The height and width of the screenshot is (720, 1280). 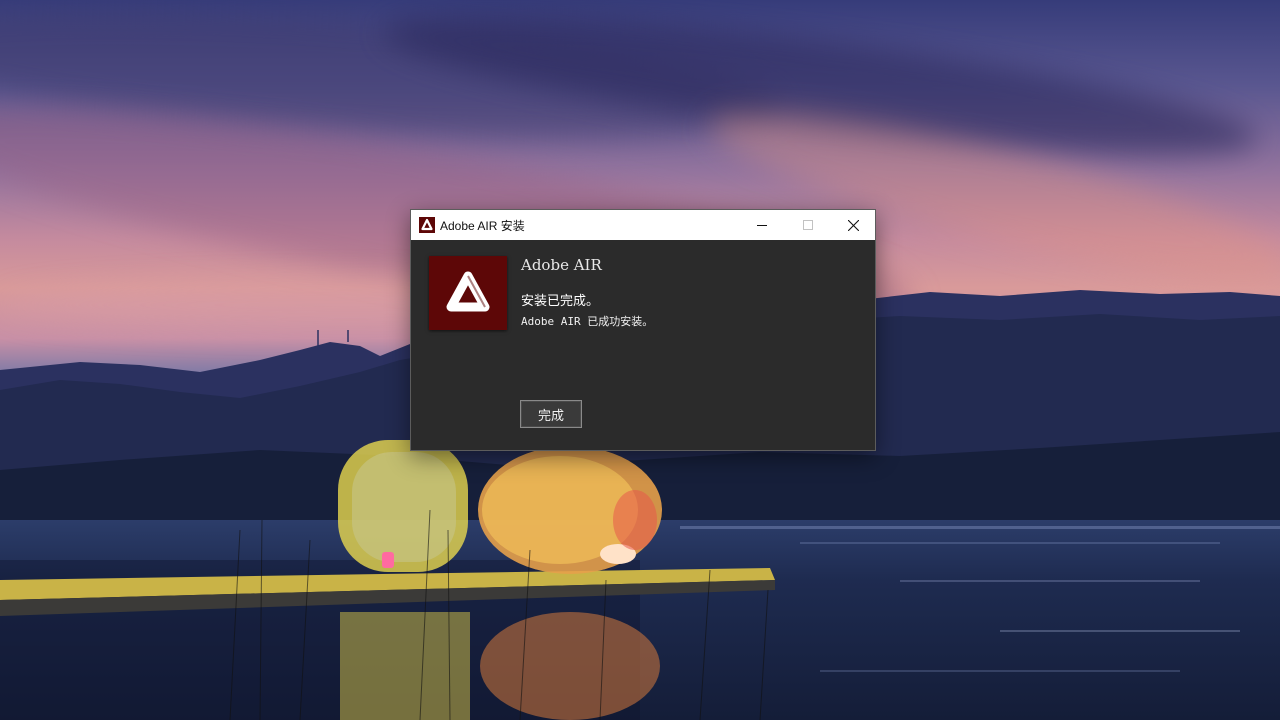 I want to click on maximize-button, so click(x=808, y=225).